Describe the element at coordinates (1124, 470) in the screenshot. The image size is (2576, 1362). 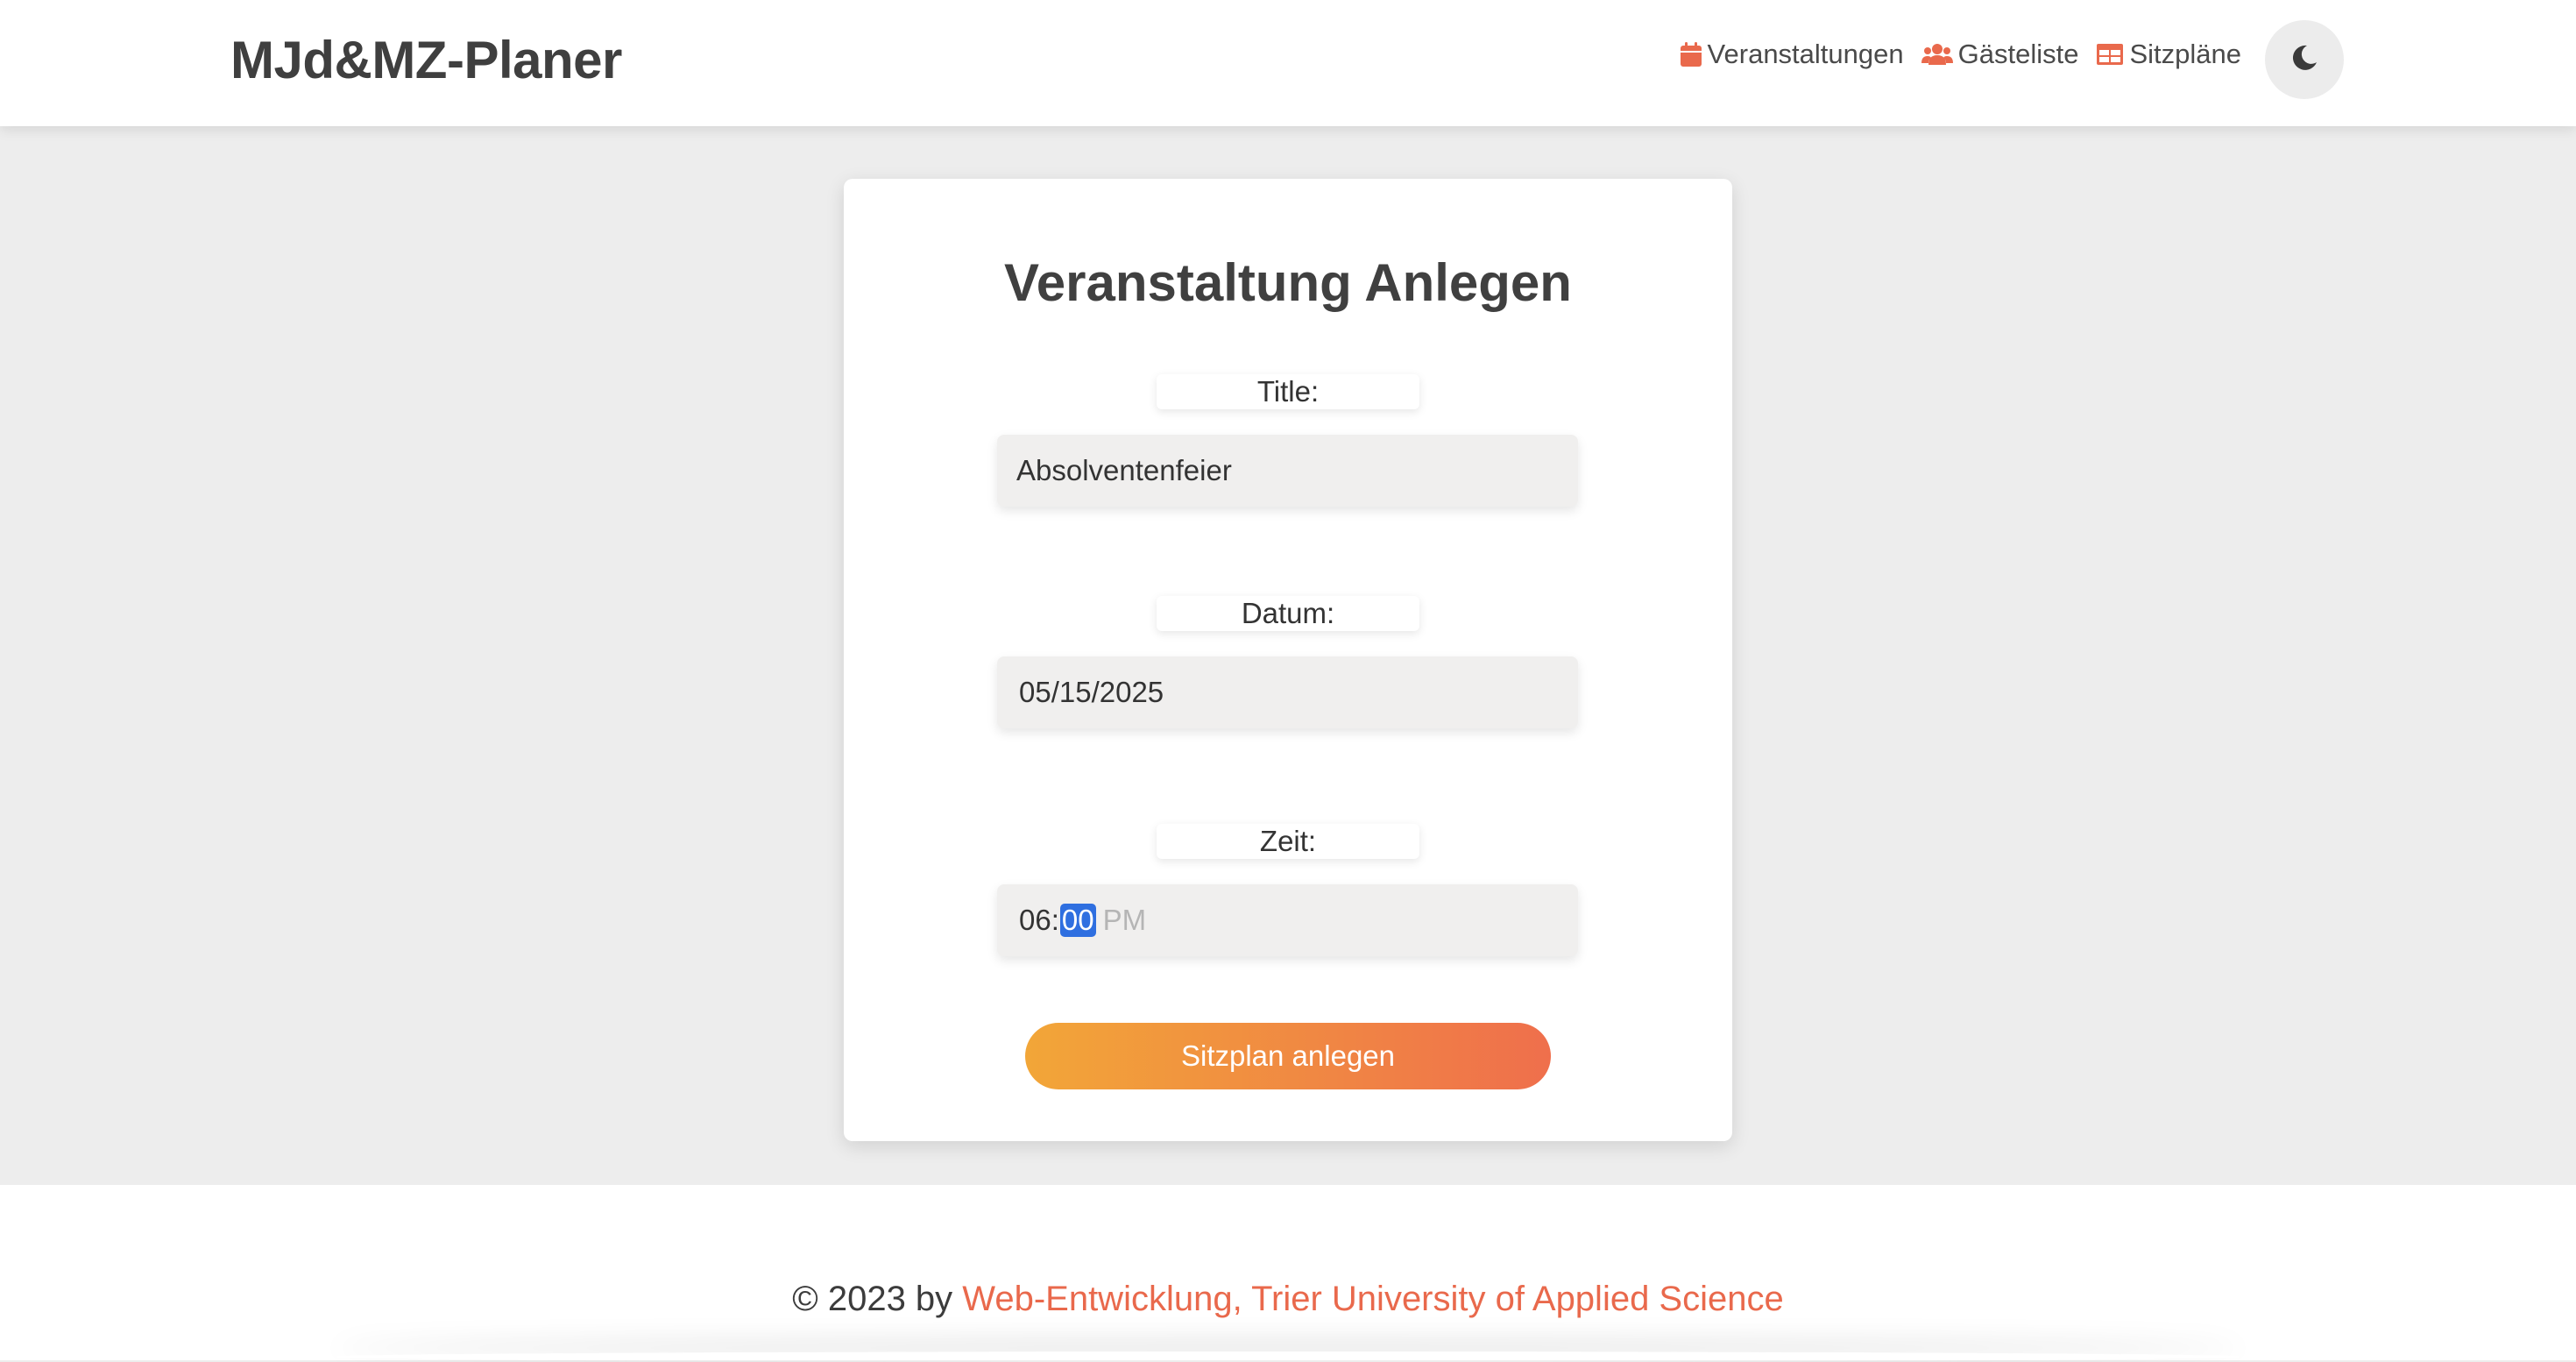
I see `title-input-value: Absolventenfeier` at that location.